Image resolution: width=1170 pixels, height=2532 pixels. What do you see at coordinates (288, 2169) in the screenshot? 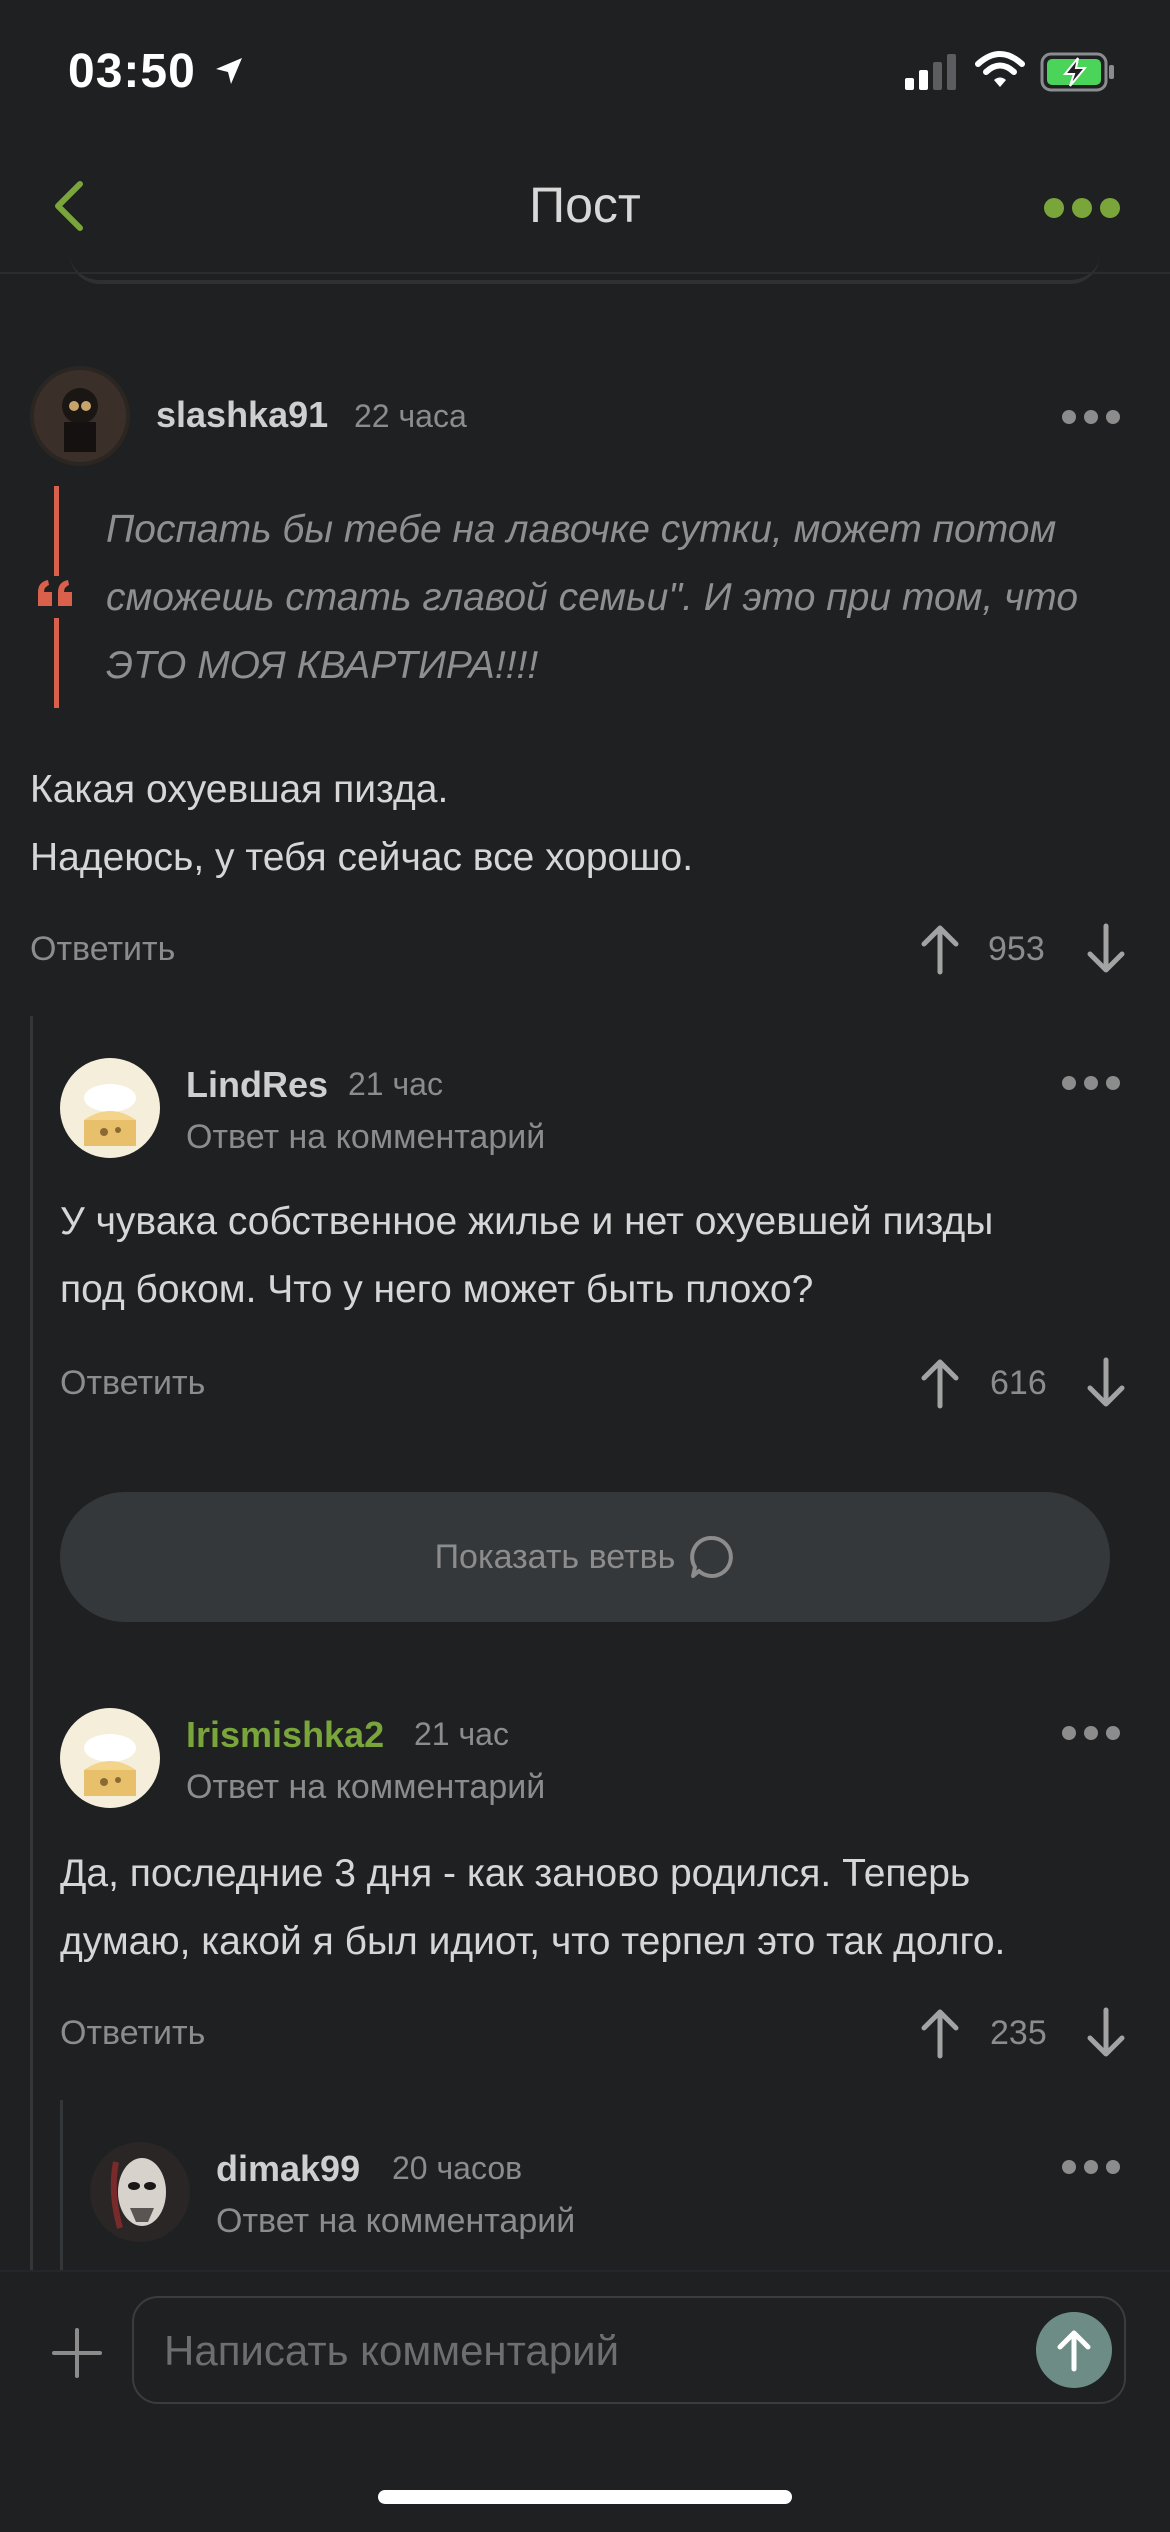
I see `comment-username: dimak99` at bounding box center [288, 2169].